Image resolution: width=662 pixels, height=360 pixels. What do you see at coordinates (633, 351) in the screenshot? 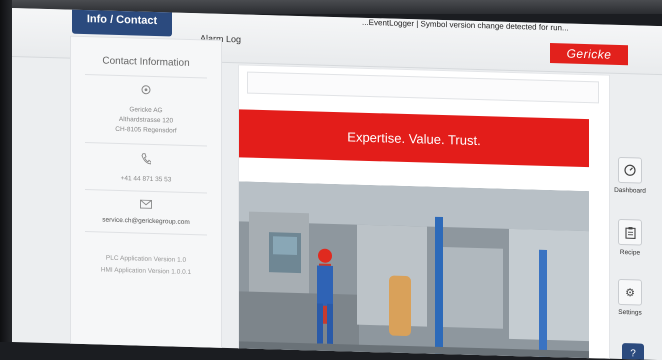
I see `help-icon: ?` at bounding box center [633, 351].